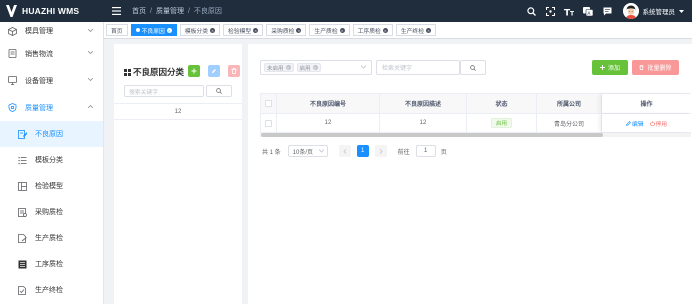 The width and height of the screenshot is (692, 304). Describe the element at coordinates (153, 30) in the screenshot. I see `tag-defect-reason: 不良原因 ×` at that location.